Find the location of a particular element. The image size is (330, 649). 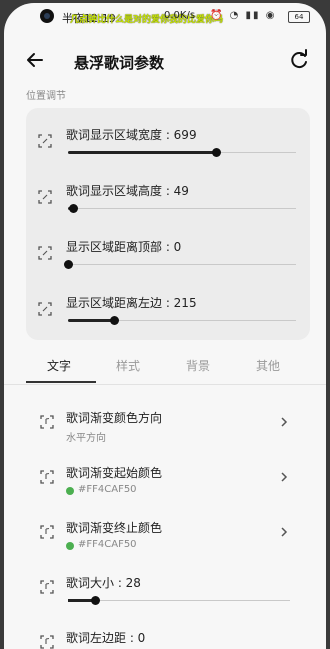

height-slider-label: 歌词显示区域高度 : 49 is located at coordinates (127, 191).